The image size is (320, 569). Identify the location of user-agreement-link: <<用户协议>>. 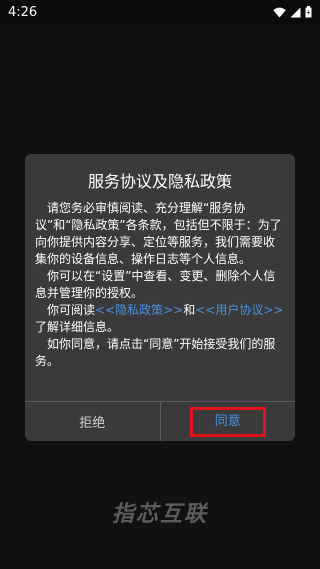
(239, 310).